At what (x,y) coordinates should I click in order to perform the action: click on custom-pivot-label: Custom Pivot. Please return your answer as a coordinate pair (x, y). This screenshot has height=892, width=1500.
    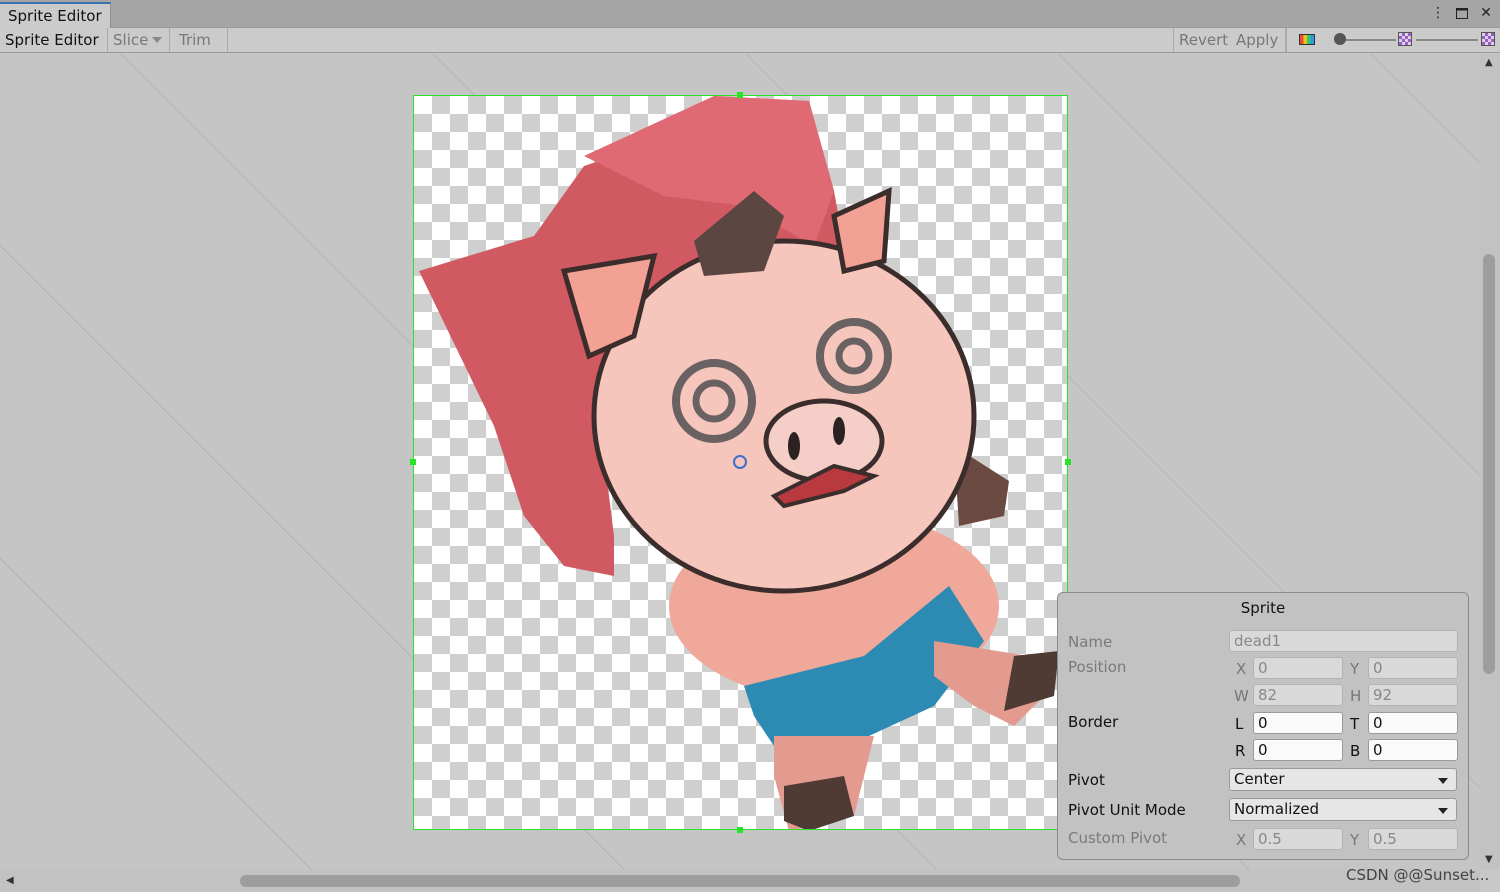
    Looking at the image, I should click on (1118, 838).